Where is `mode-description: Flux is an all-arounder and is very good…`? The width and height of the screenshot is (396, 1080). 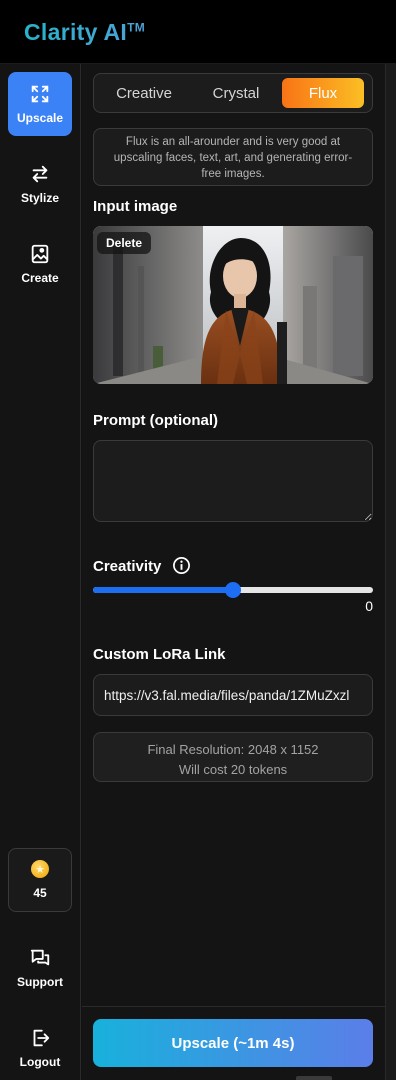
mode-description: Flux is an all-arounder and is very good… is located at coordinates (233, 157).